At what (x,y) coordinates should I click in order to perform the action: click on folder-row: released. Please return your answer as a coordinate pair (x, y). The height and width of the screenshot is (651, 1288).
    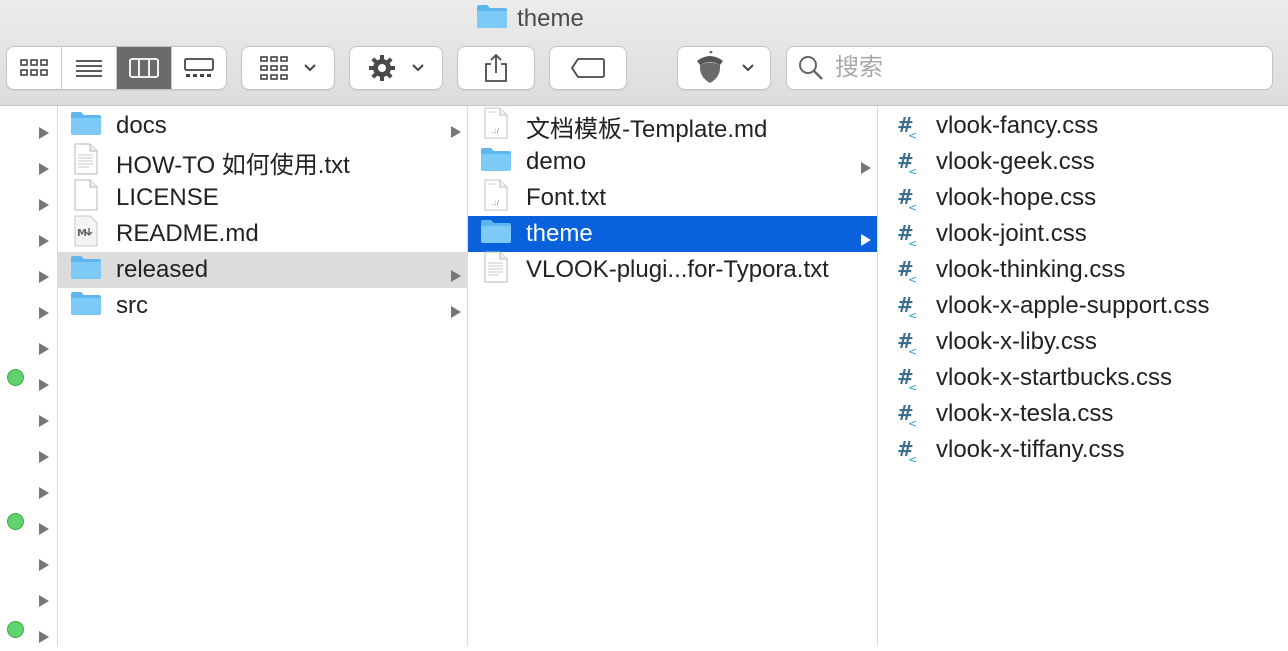
    Looking at the image, I should click on (262, 270).